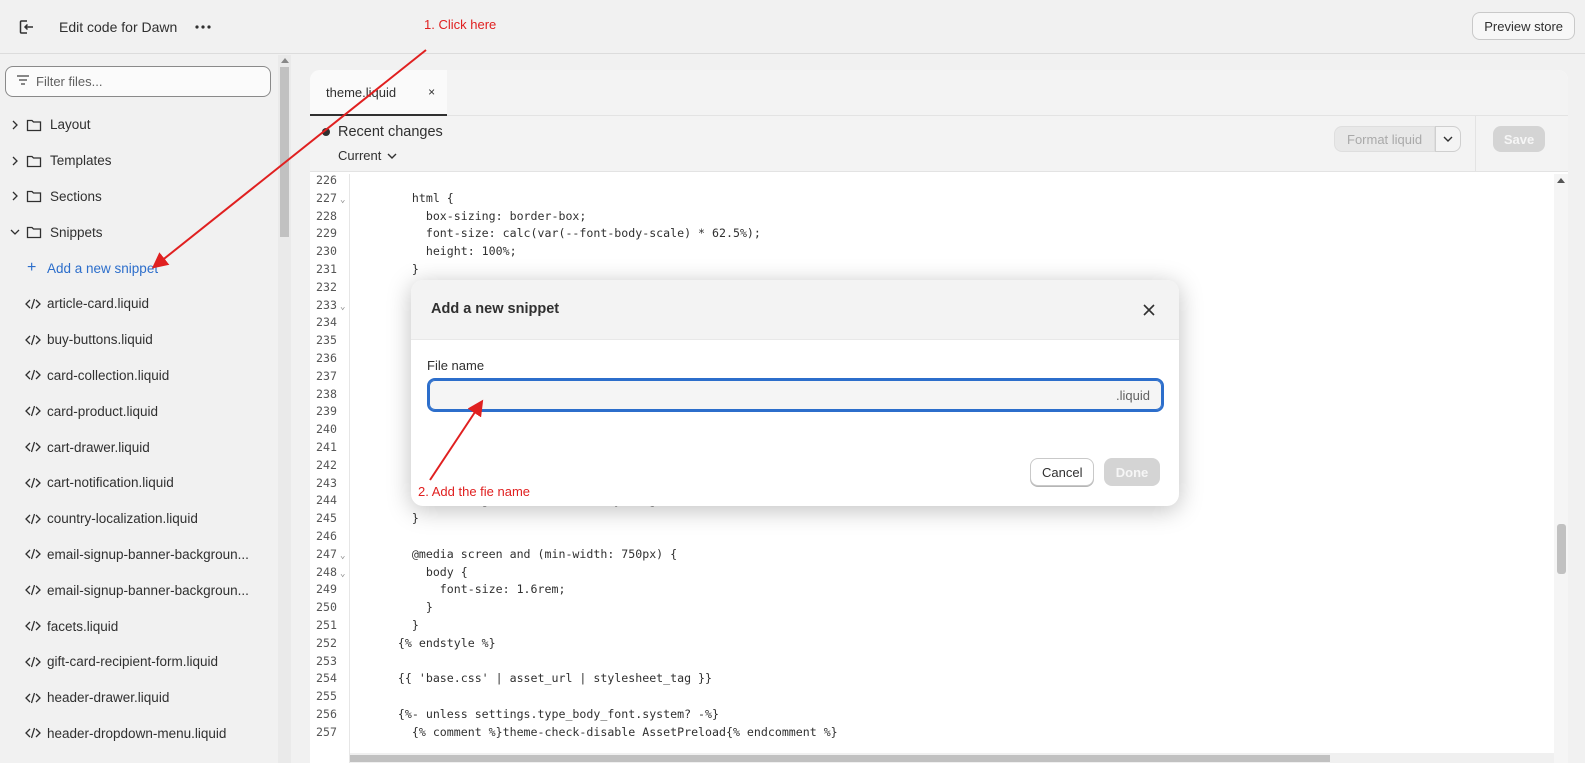  I want to click on recent-changes-title: Recent changes, so click(390, 132).